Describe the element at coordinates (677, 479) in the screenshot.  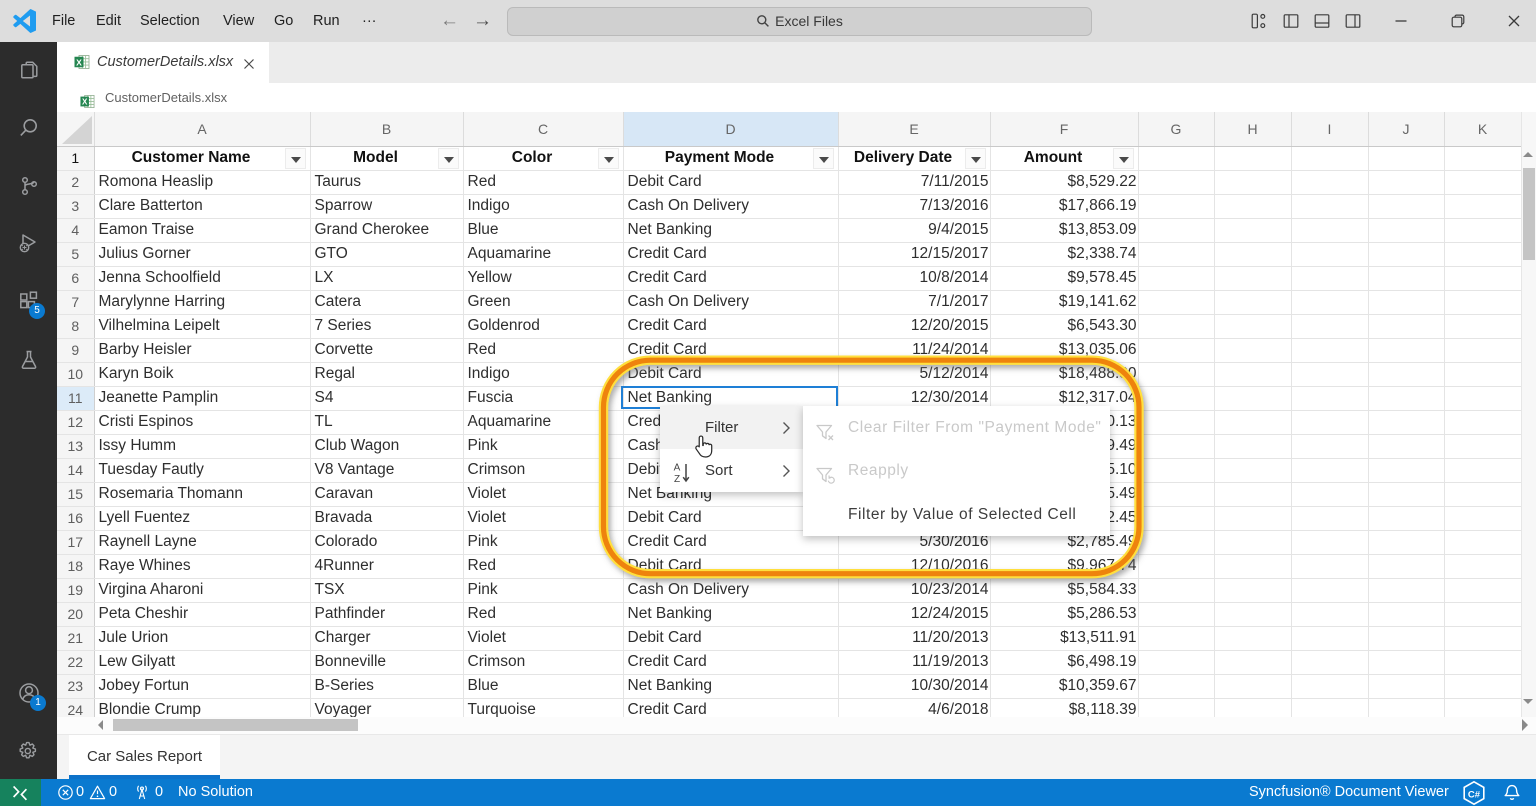
I see `svg-text: Z` at that location.